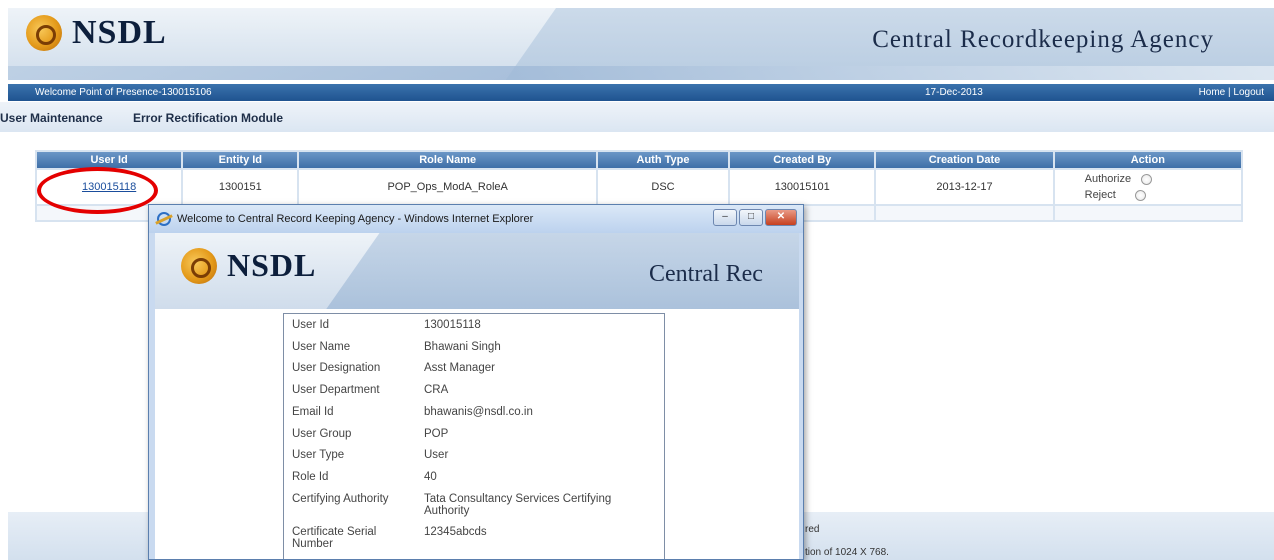 This screenshot has width=1274, height=560. Describe the element at coordinates (802, 187) in the screenshot. I see `cell-created-by: 130015101` at that location.